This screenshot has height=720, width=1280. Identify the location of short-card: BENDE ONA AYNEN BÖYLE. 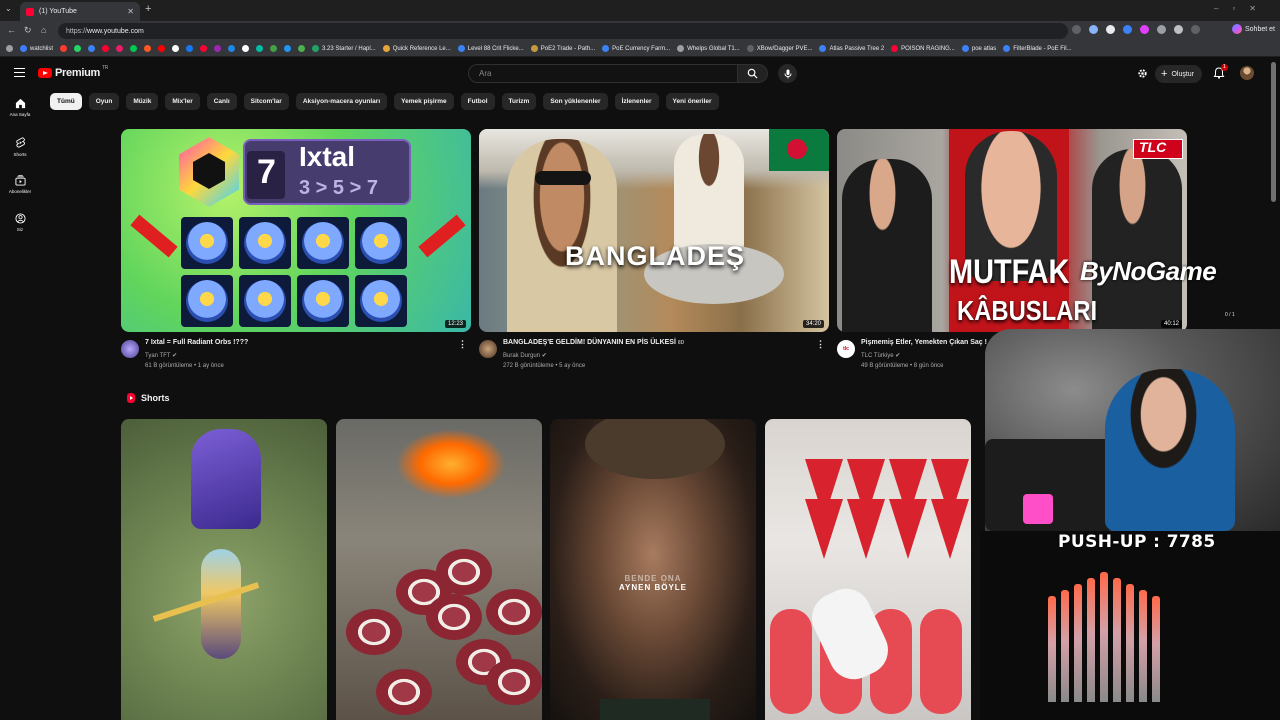
(653, 569).